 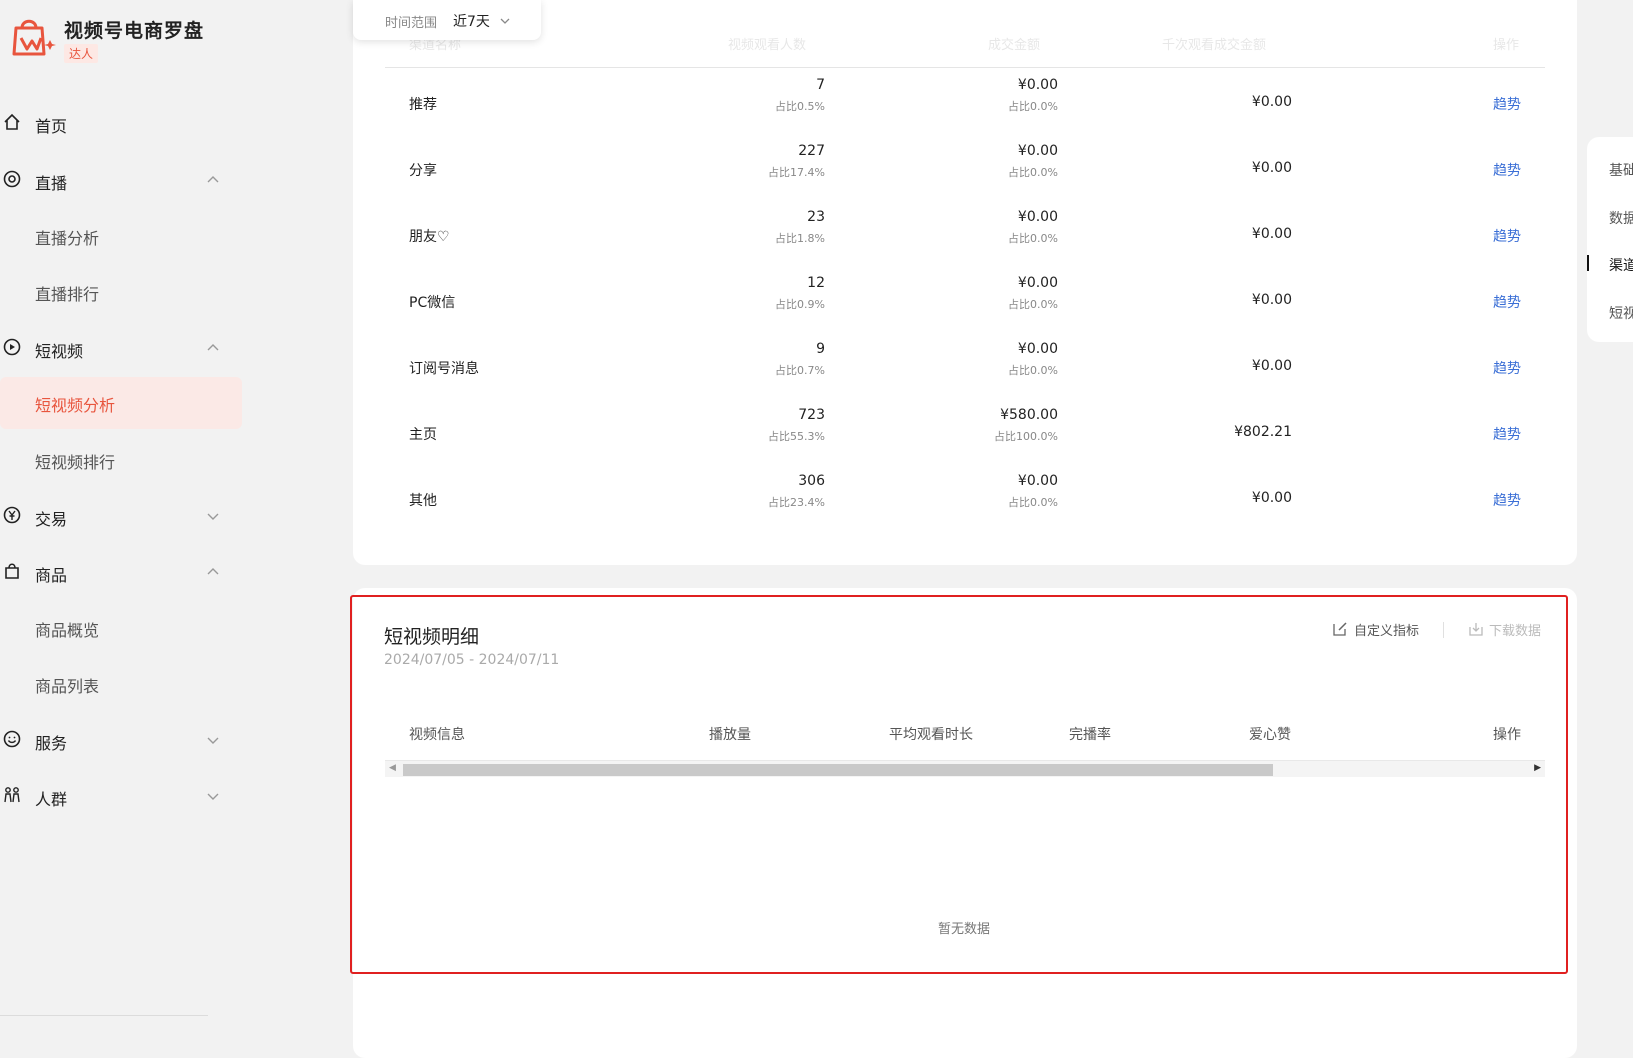 What do you see at coordinates (12, 347) in the screenshot?
I see `play-circle-icon` at bounding box center [12, 347].